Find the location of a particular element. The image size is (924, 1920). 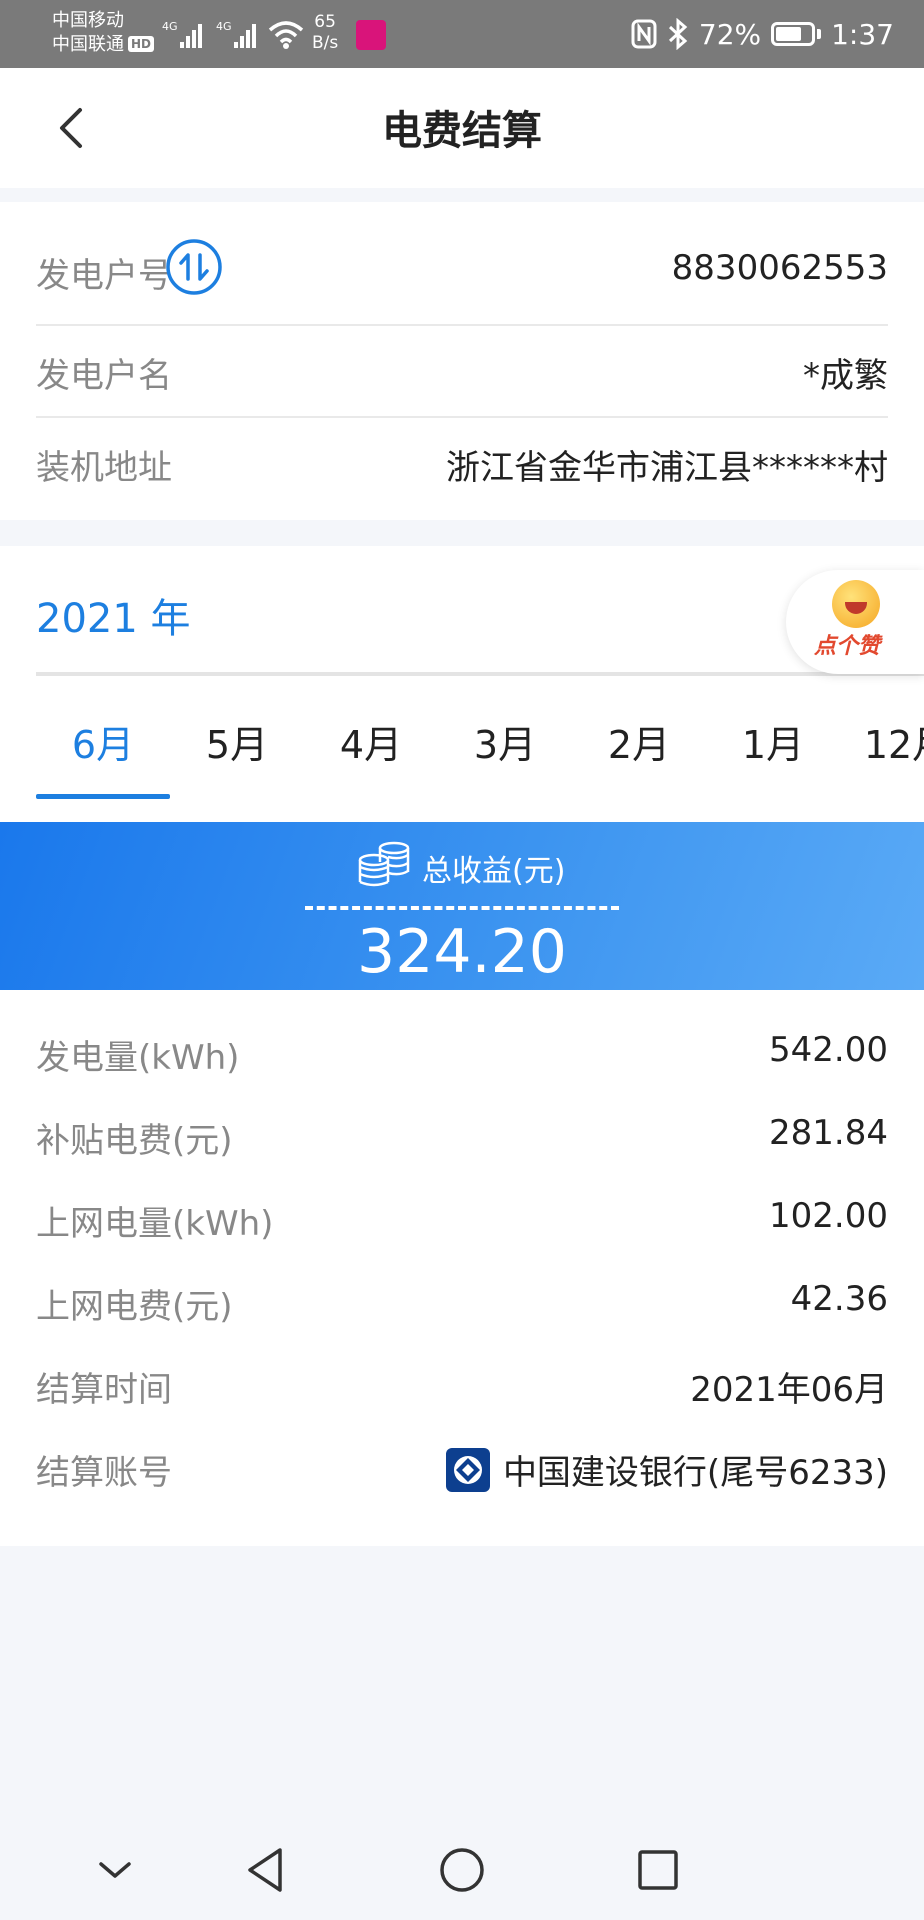

detail-label: 结算时间 is located at coordinates (104, 1390).